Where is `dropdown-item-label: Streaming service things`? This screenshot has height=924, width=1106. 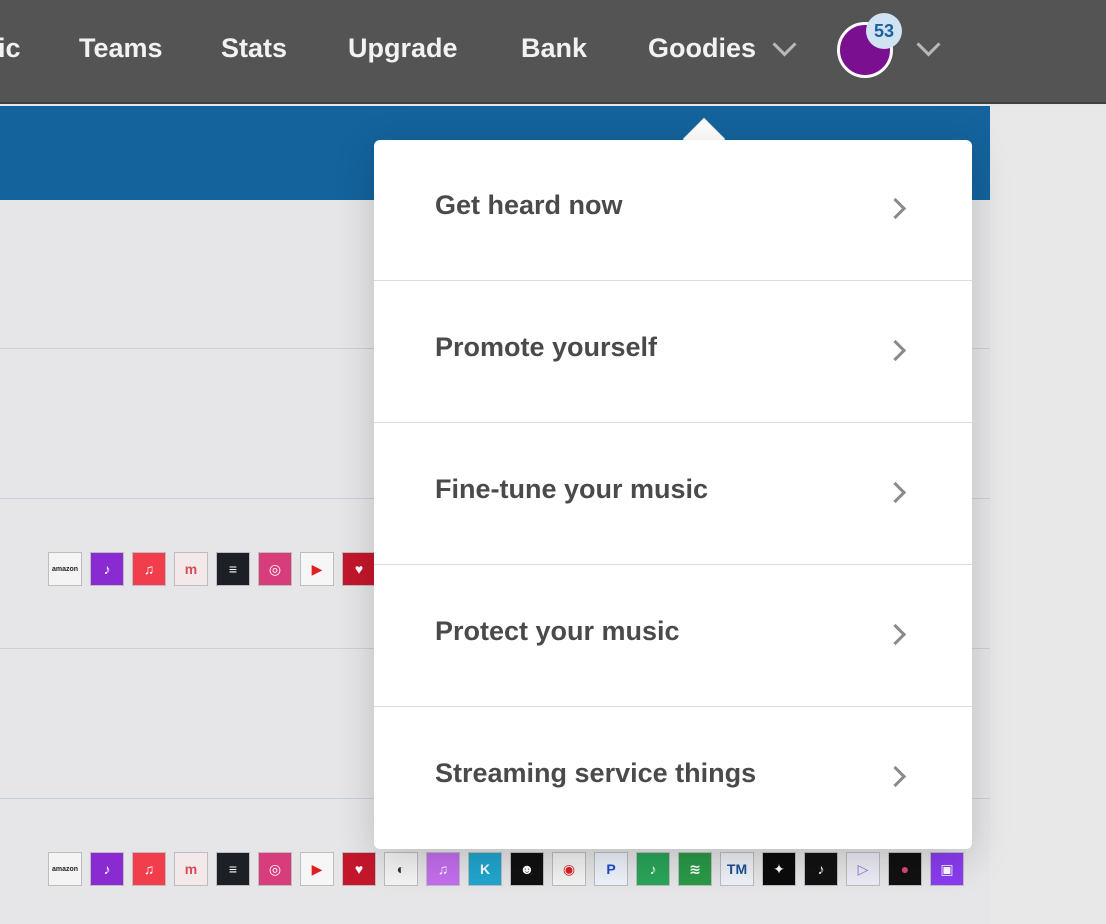
dropdown-item-label: Streaming service things is located at coordinates (596, 773).